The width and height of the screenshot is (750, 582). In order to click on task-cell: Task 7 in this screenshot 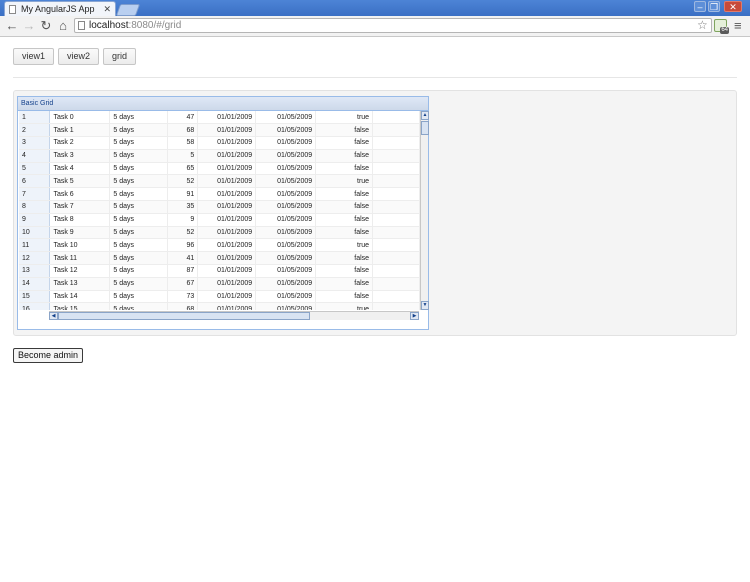, I will do `click(80, 207)`.